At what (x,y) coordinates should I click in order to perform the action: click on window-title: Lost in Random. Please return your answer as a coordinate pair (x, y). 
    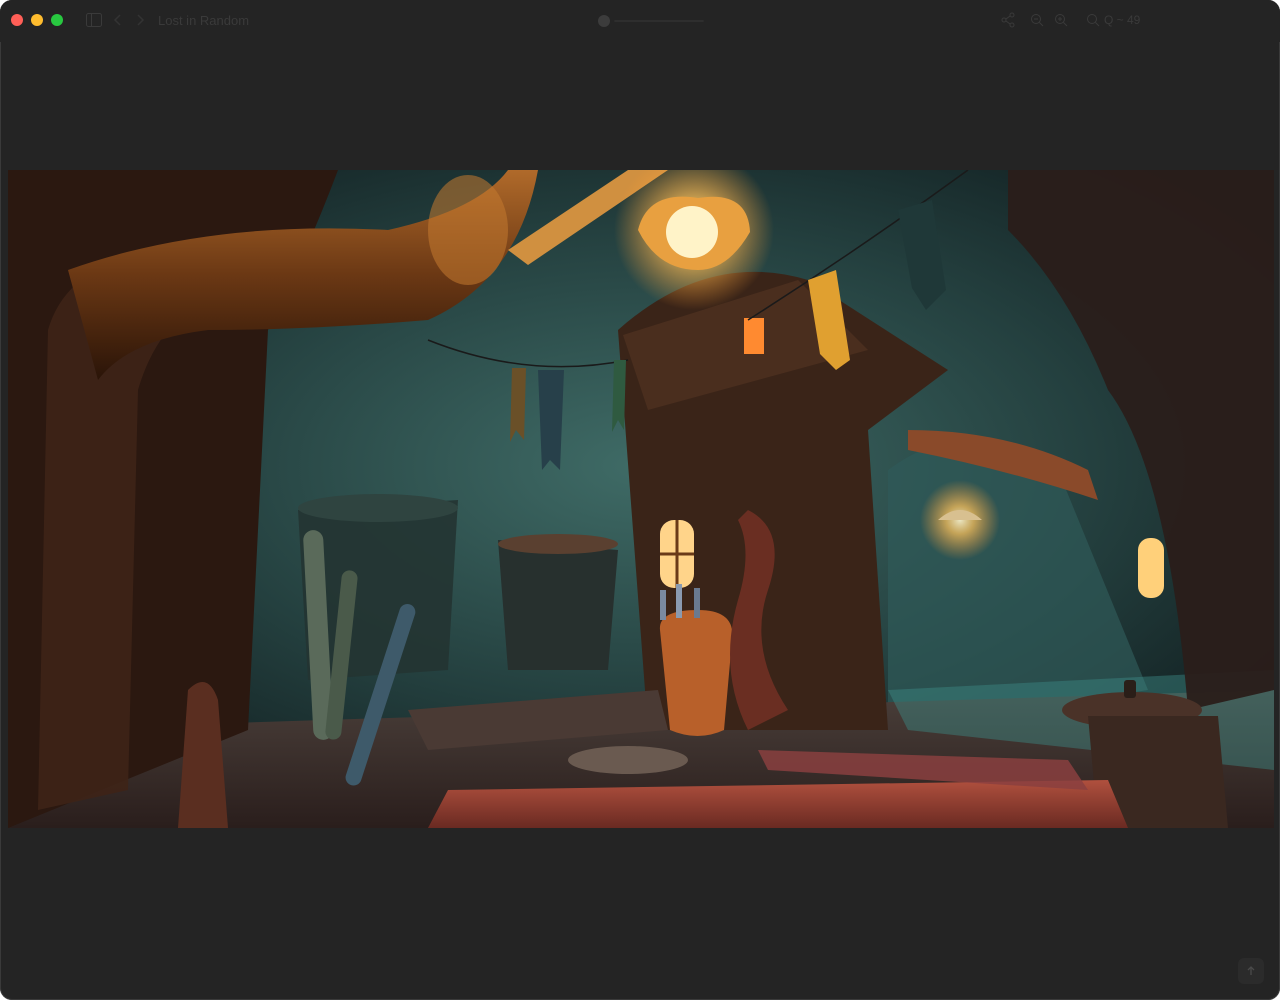
    Looking at the image, I should click on (204, 20).